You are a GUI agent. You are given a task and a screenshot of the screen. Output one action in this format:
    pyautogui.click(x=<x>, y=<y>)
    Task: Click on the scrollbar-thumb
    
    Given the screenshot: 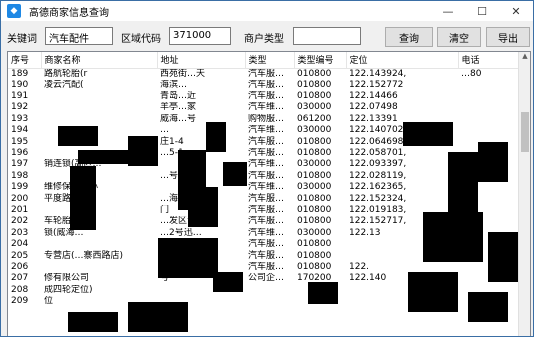 What is the action you would take?
    pyautogui.click(x=525, y=132)
    